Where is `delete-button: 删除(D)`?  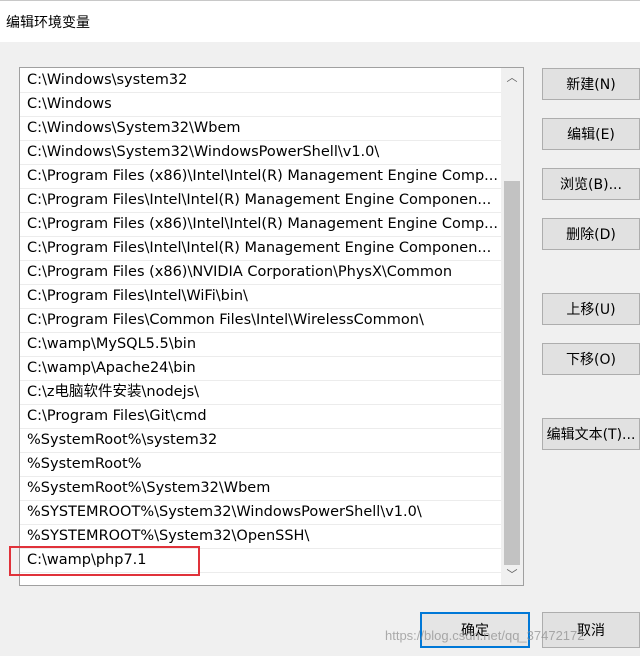 delete-button: 删除(D) is located at coordinates (591, 234).